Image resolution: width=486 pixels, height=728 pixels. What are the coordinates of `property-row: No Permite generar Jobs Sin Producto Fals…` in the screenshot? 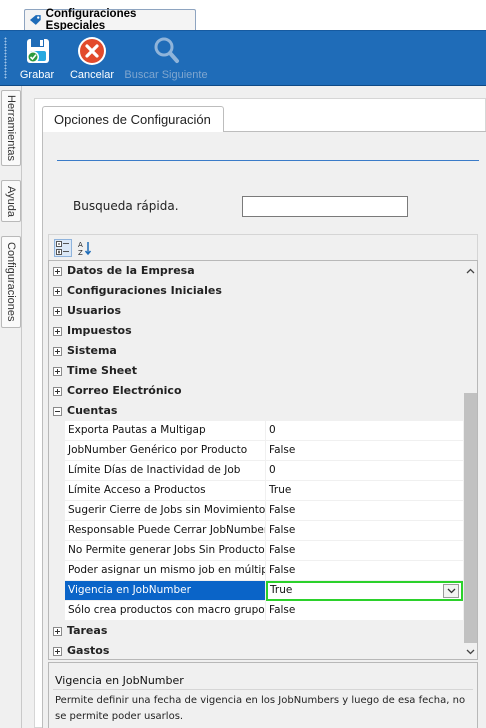 It's located at (256, 551).